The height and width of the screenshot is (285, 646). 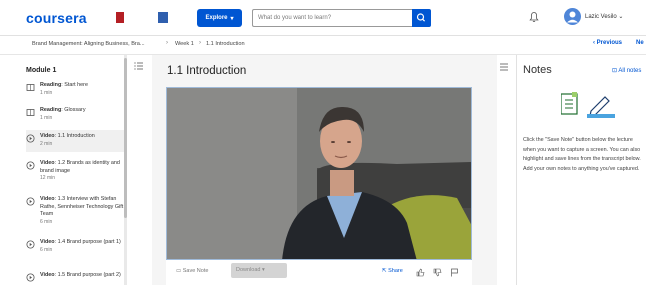 I want to click on thumbs-up-icon, so click(x=420, y=272).